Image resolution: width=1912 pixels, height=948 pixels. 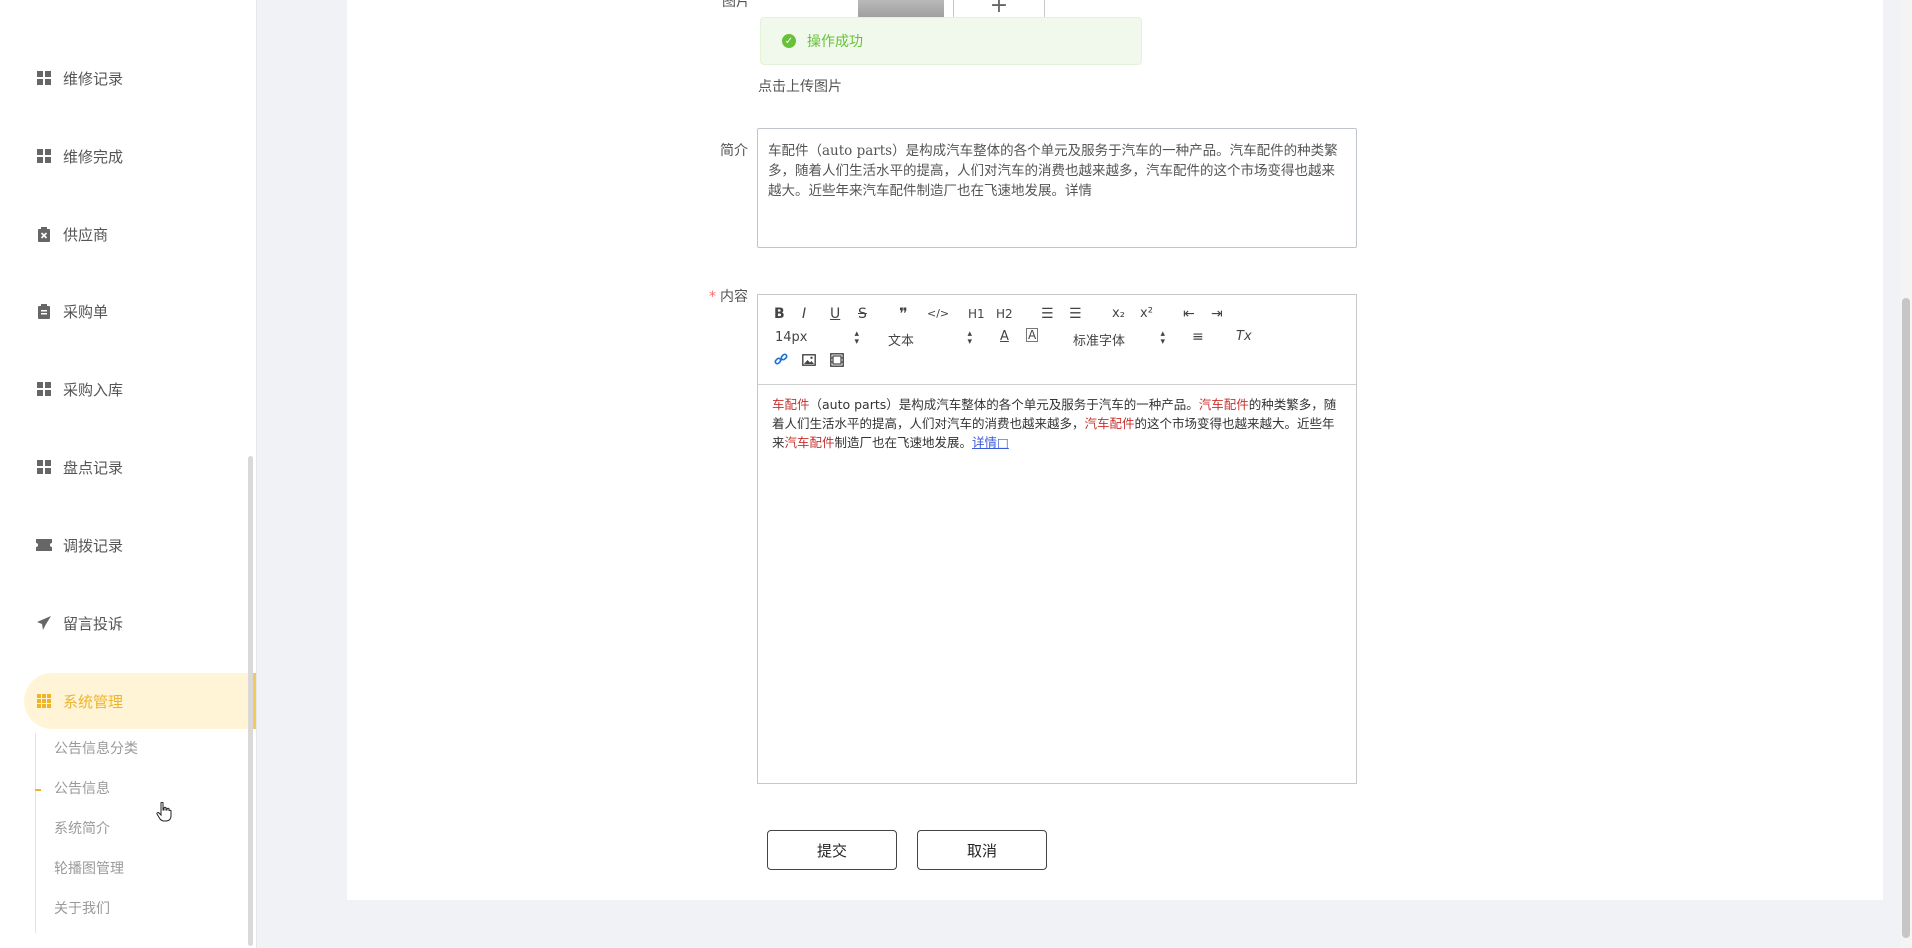 I want to click on link-button, so click(x=781, y=362).